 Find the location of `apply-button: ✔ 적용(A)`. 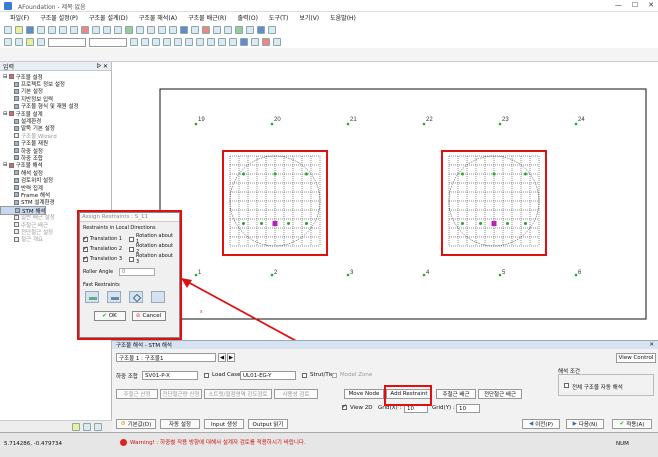

apply-button: ✔ 적용(A) is located at coordinates (632, 424).